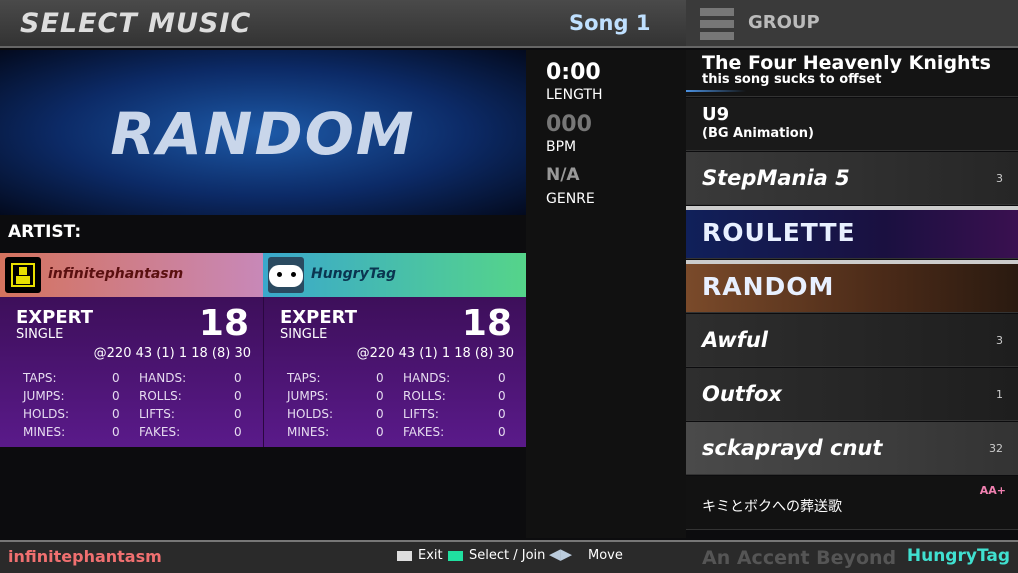 Image resolution: width=1018 pixels, height=573 pixels. What do you see at coordinates (573, 72) in the screenshot?
I see `length-value: 0:00` at bounding box center [573, 72].